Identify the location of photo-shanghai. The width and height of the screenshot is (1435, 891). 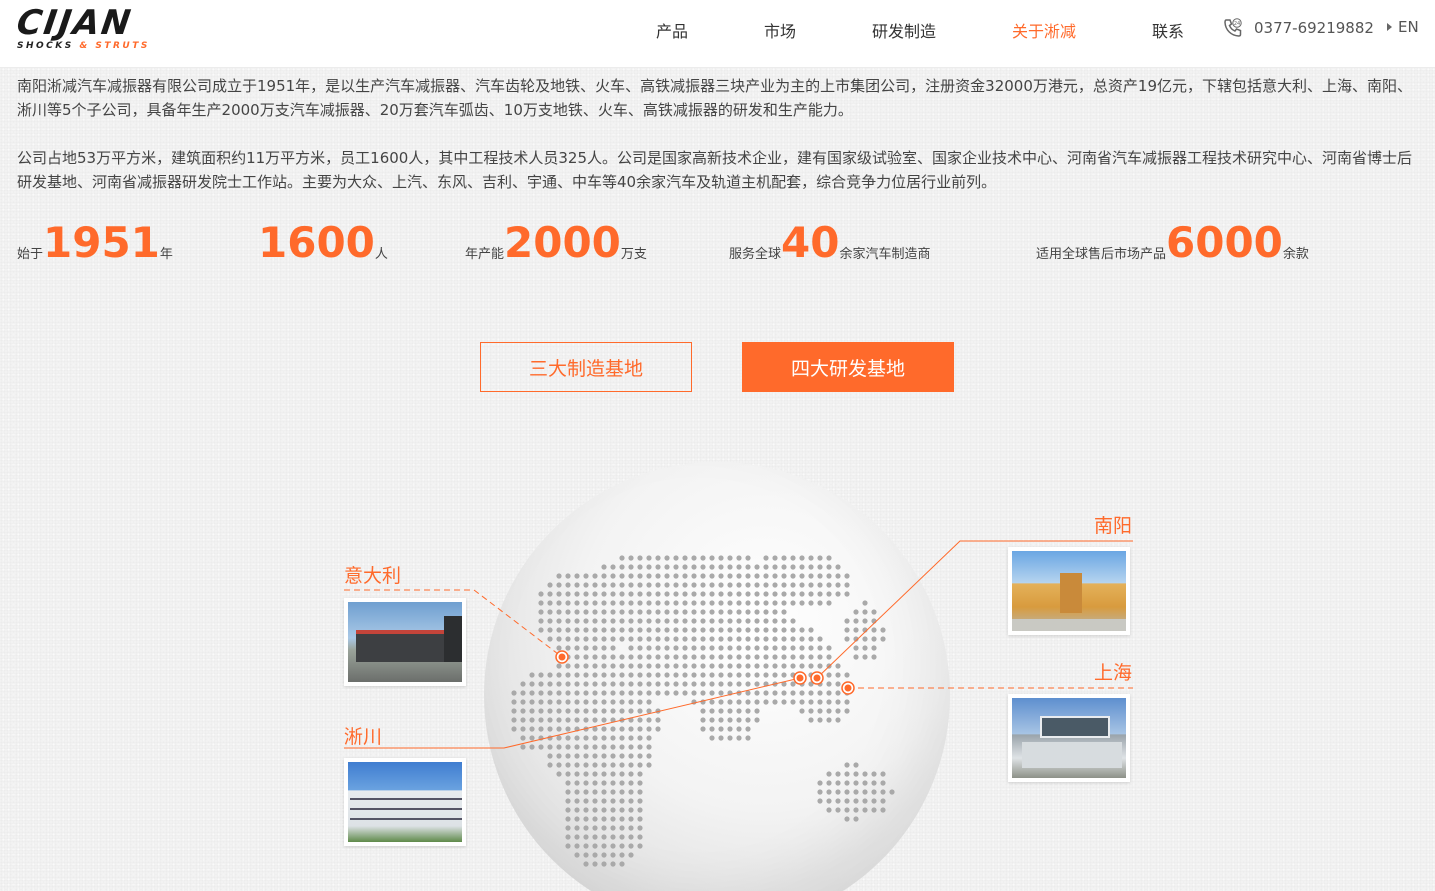
(1069, 738).